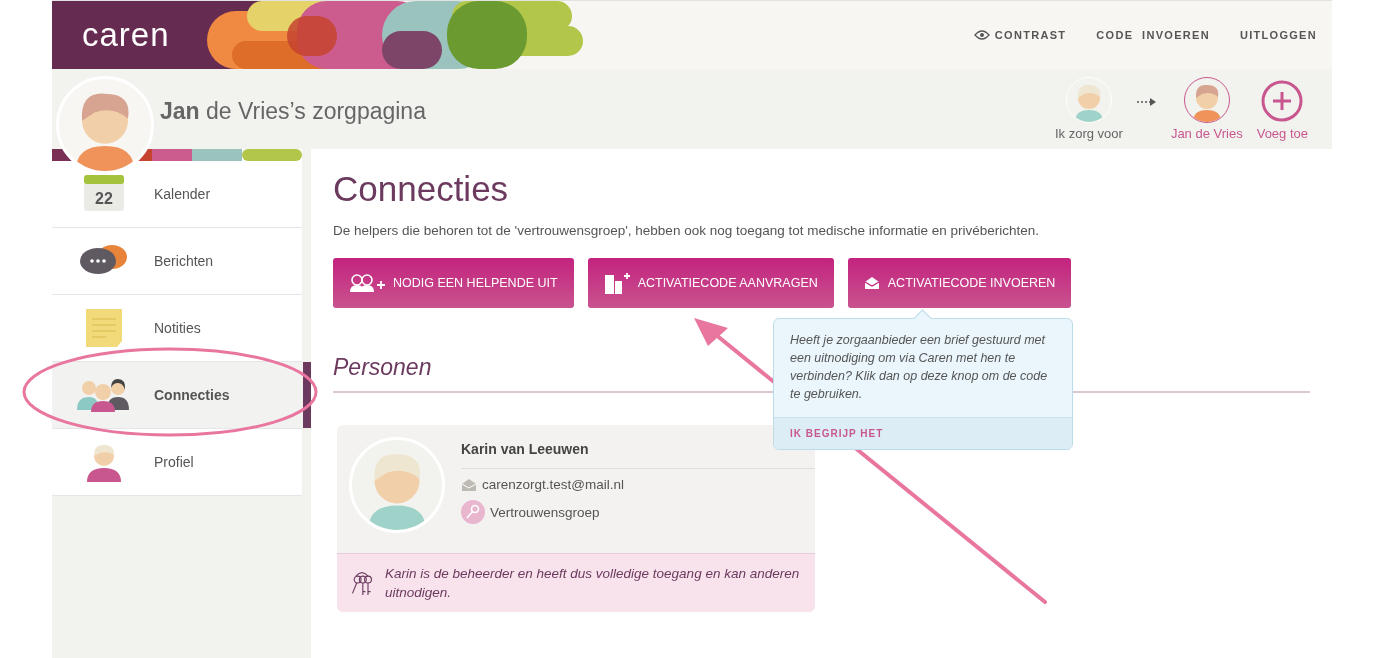  What do you see at coordinates (616, 283) in the screenshot?
I see `building-plus-icon` at bounding box center [616, 283].